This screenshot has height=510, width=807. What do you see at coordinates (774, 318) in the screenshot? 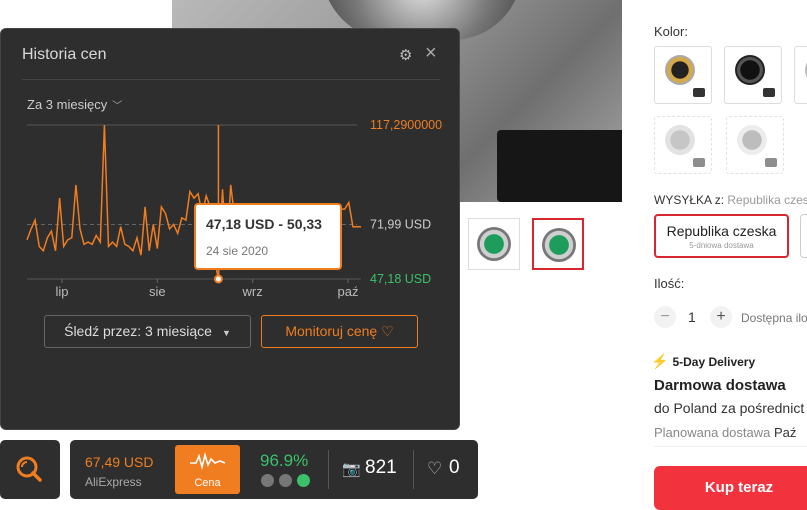
I see `availability-text: Dostępna ilo` at bounding box center [774, 318].